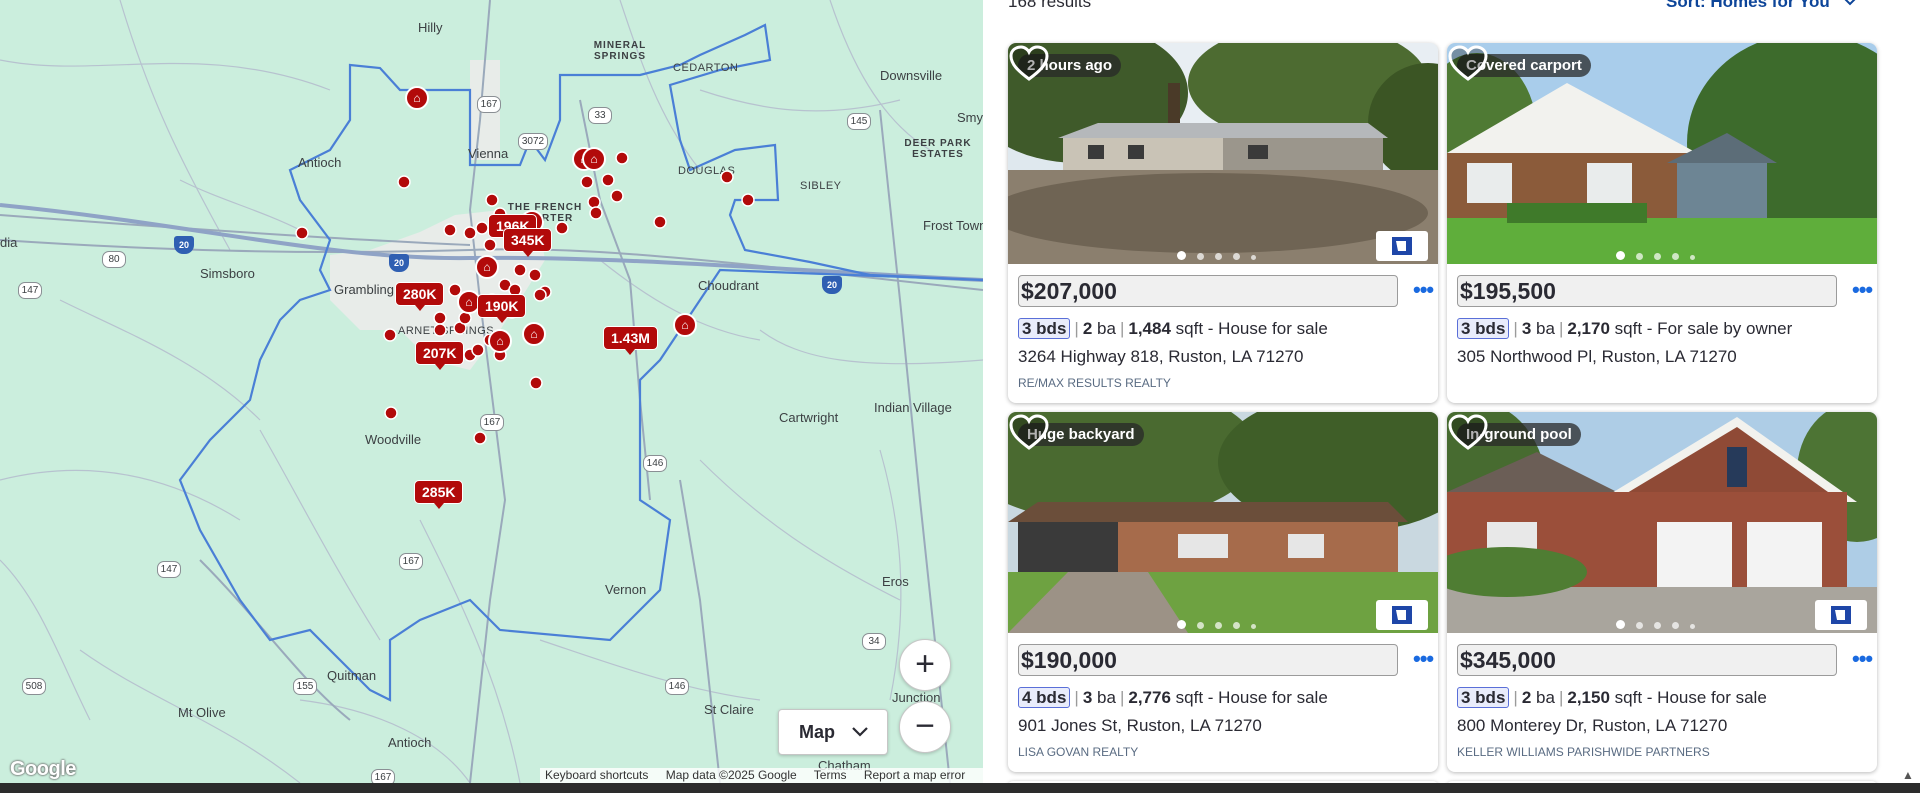 The height and width of the screenshot is (793, 1920). I want to click on listing-type: - House for sale, so click(1706, 697).